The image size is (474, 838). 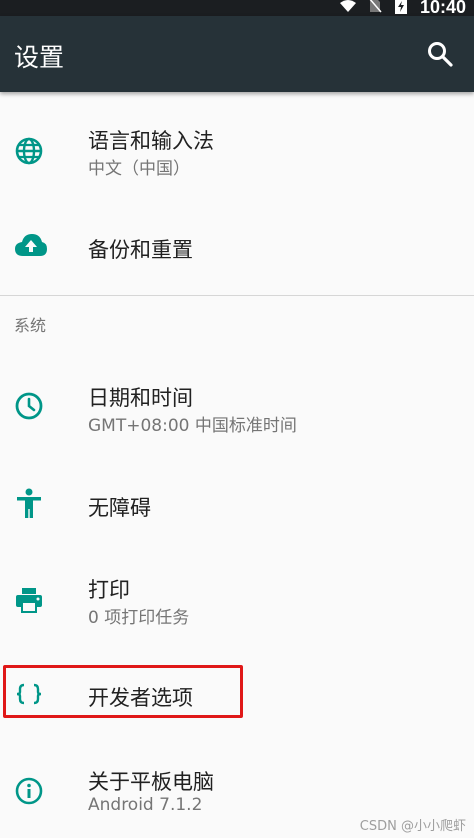 What do you see at coordinates (109, 590) in the screenshot?
I see `setting-title: 打印` at bounding box center [109, 590].